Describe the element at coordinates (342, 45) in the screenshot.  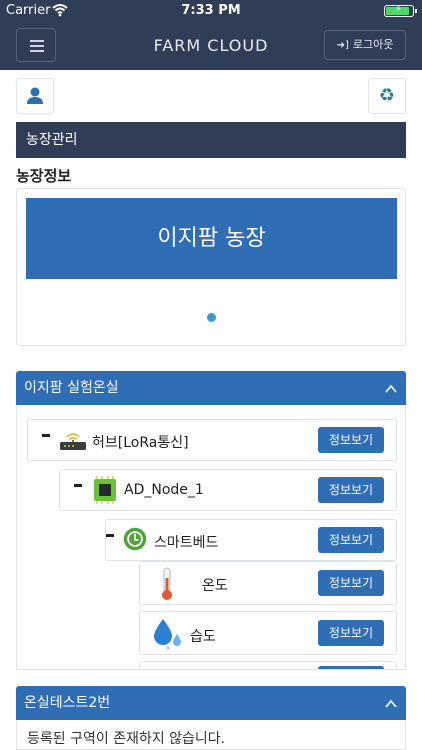
I see `sign-out-icon: ➜]` at that location.